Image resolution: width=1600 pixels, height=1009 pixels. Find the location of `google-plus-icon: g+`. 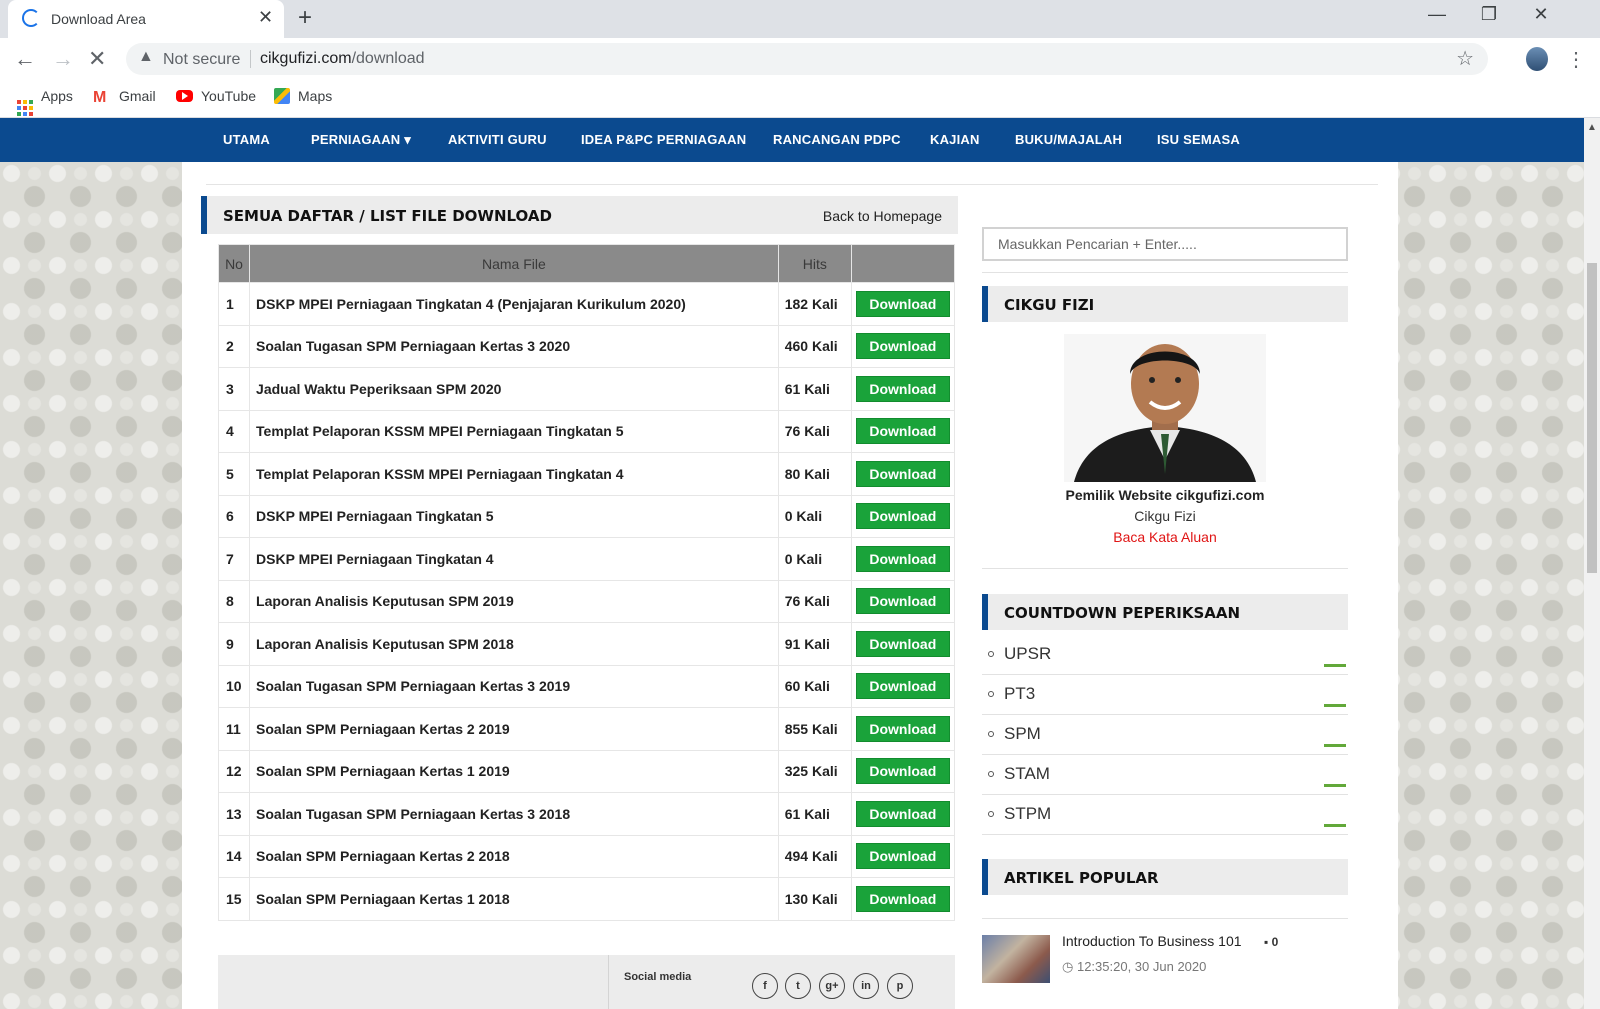

google-plus-icon: g+ is located at coordinates (832, 986).